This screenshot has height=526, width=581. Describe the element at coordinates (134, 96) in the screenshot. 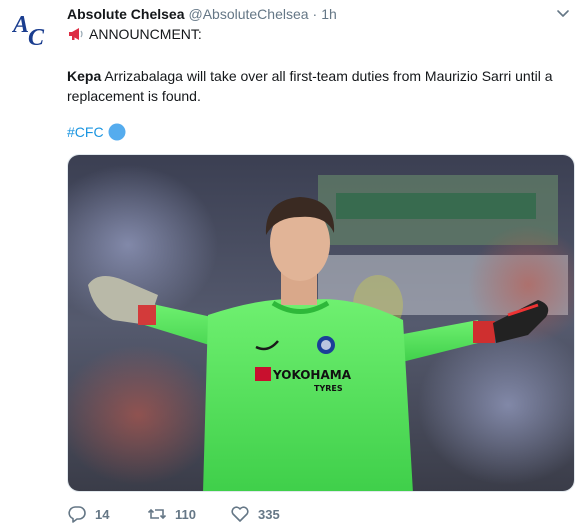

I see `tweet-text-line-3: replacement is found.` at that location.